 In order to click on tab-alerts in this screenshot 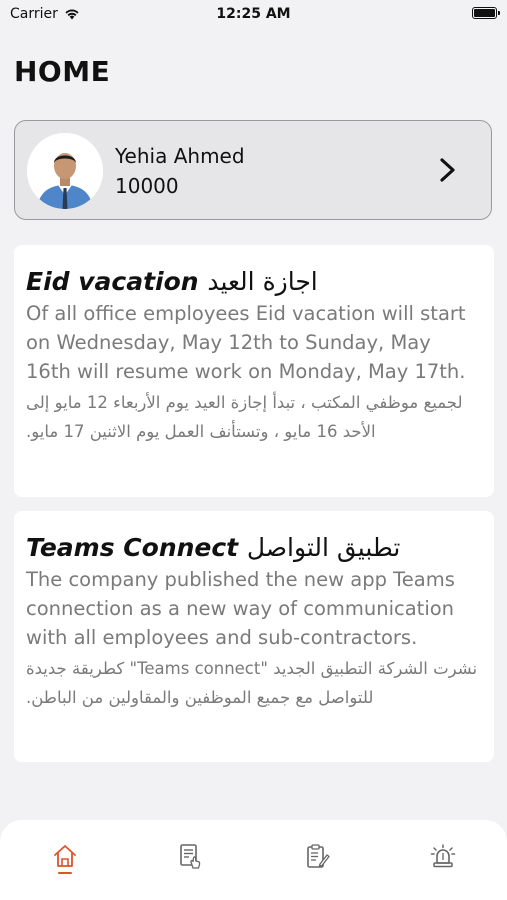, I will do `click(443, 862)`.